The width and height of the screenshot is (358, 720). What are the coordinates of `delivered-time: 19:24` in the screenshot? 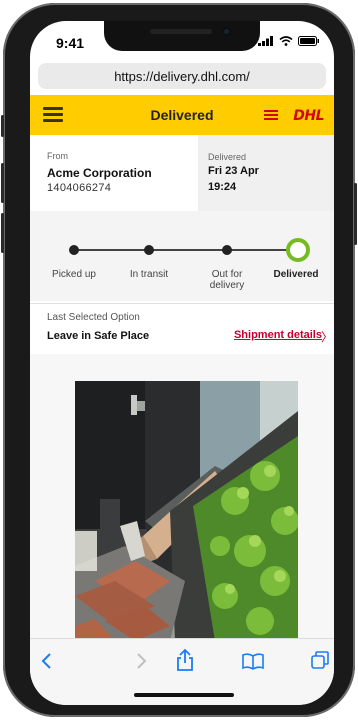 It's located at (222, 187).